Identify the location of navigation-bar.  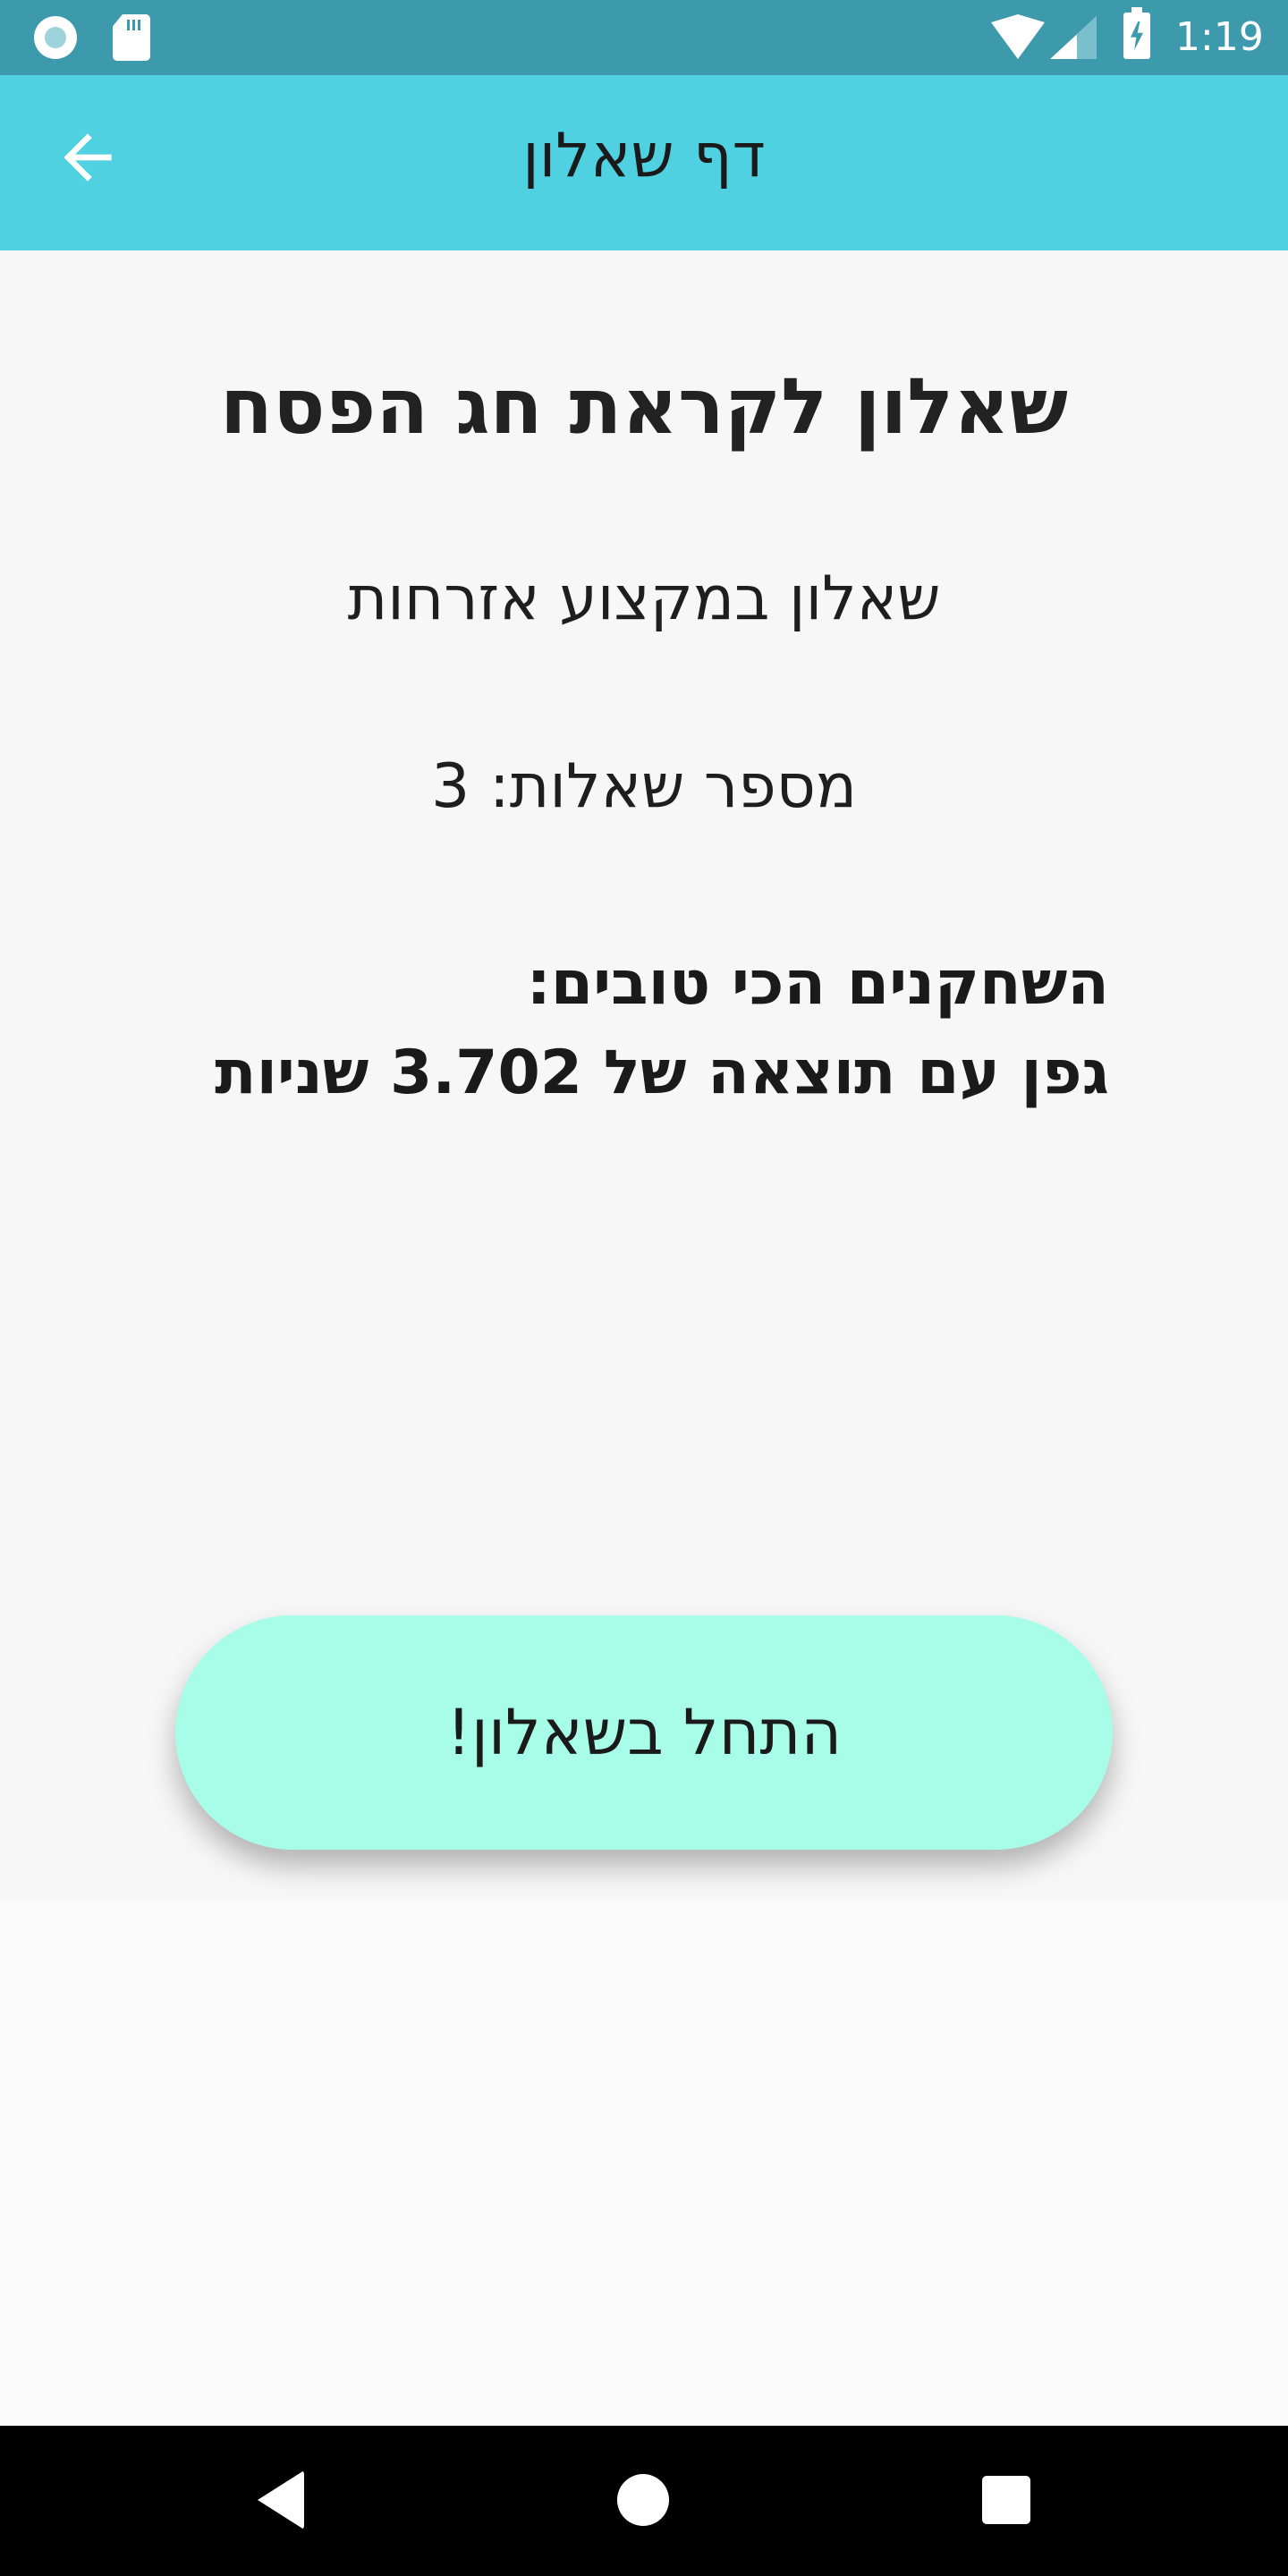
(644, 2501).